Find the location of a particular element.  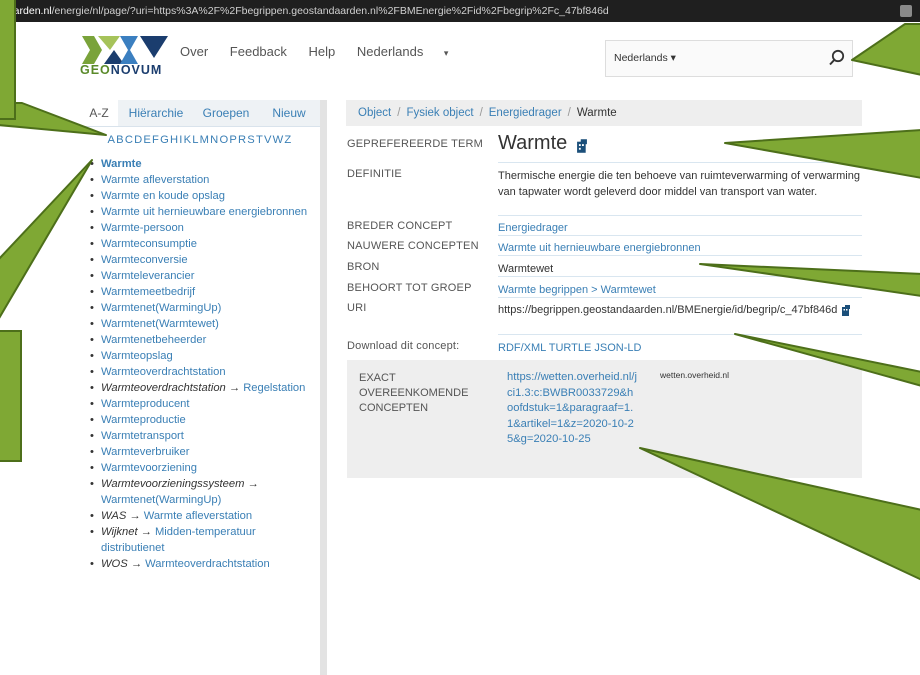

term-link-current: Warmte is located at coordinates (121, 164).